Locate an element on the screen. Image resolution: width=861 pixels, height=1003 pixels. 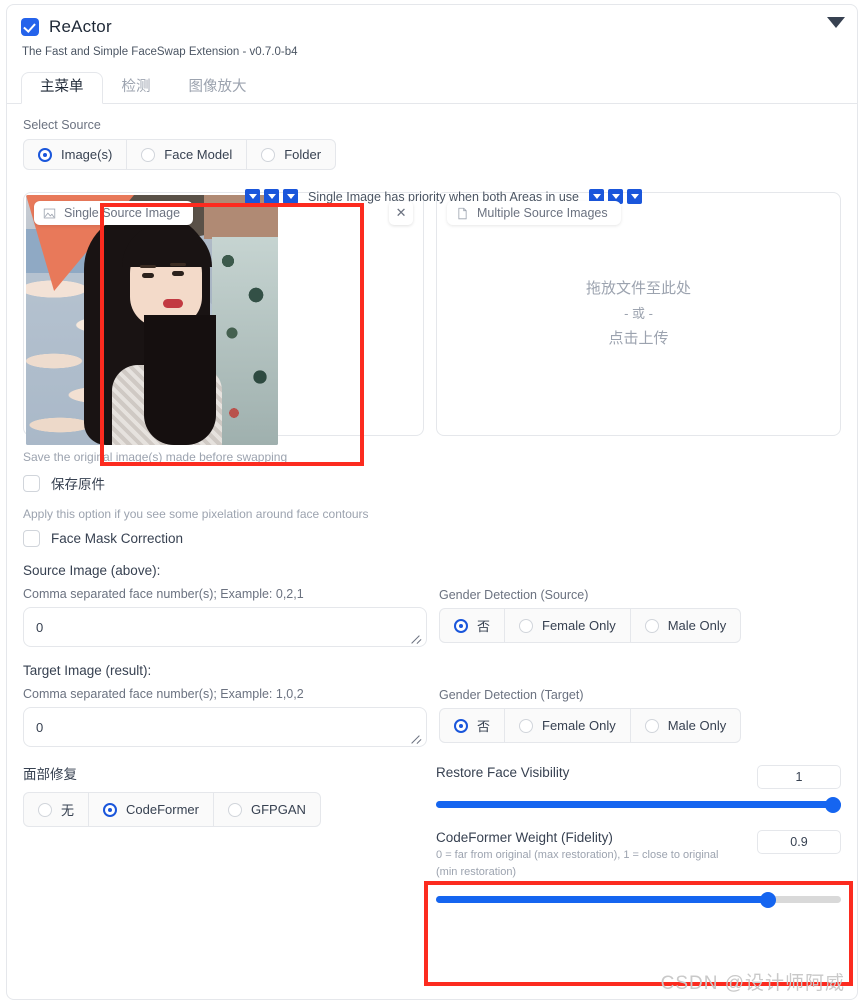
source-image-title: Source Image (above): is located at coordinates (92, 570).